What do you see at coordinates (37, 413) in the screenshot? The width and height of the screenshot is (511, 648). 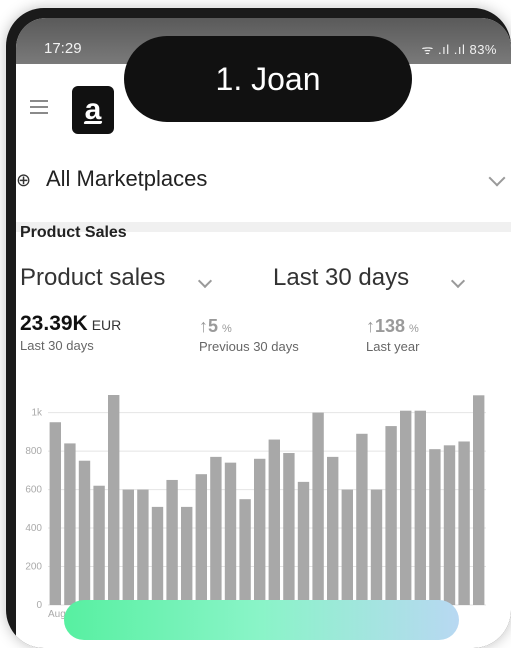 I see `y-tick-label: 1k` at bounding box center [37, 413].